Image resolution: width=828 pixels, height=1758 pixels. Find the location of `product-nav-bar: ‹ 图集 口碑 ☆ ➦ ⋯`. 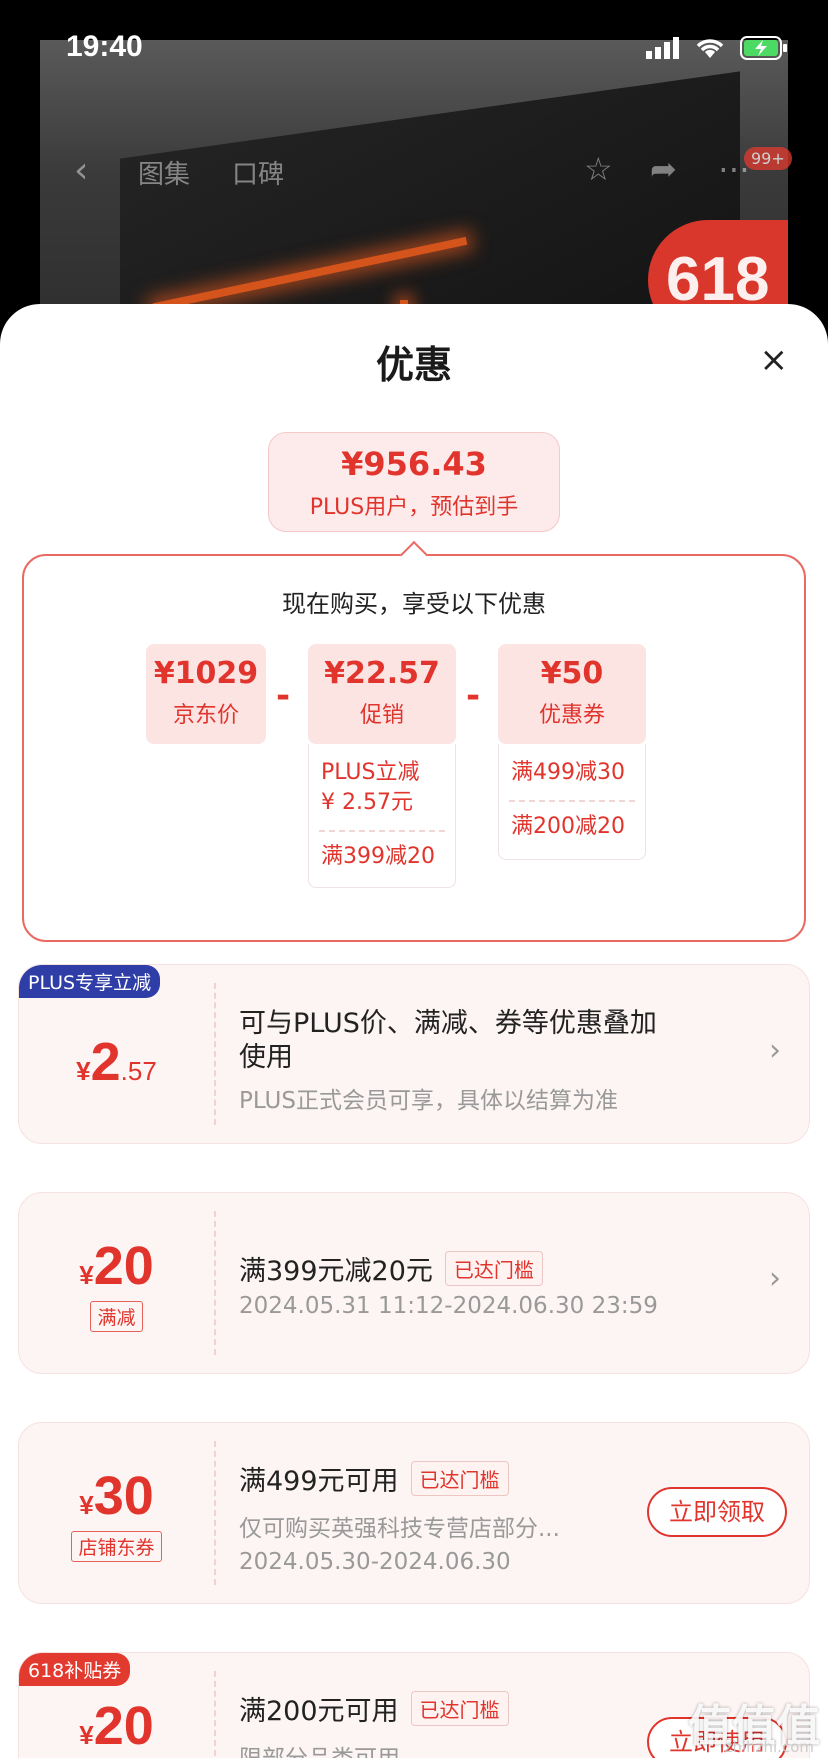

product-nav-bar: ‹ 图集 口碑 ☆ ➦ ⋯ is located at coordinates (414, 170).